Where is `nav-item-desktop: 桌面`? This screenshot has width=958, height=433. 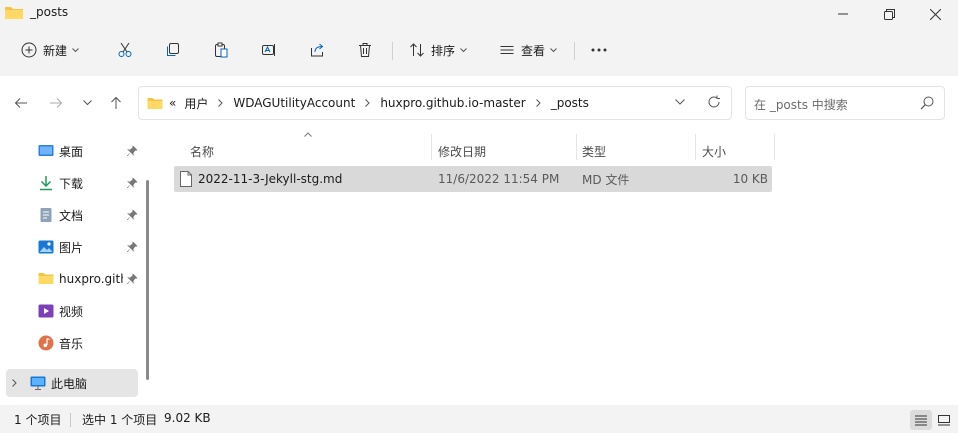
nav-item-desktop: 桌面 is located at coordinates (72, 151).